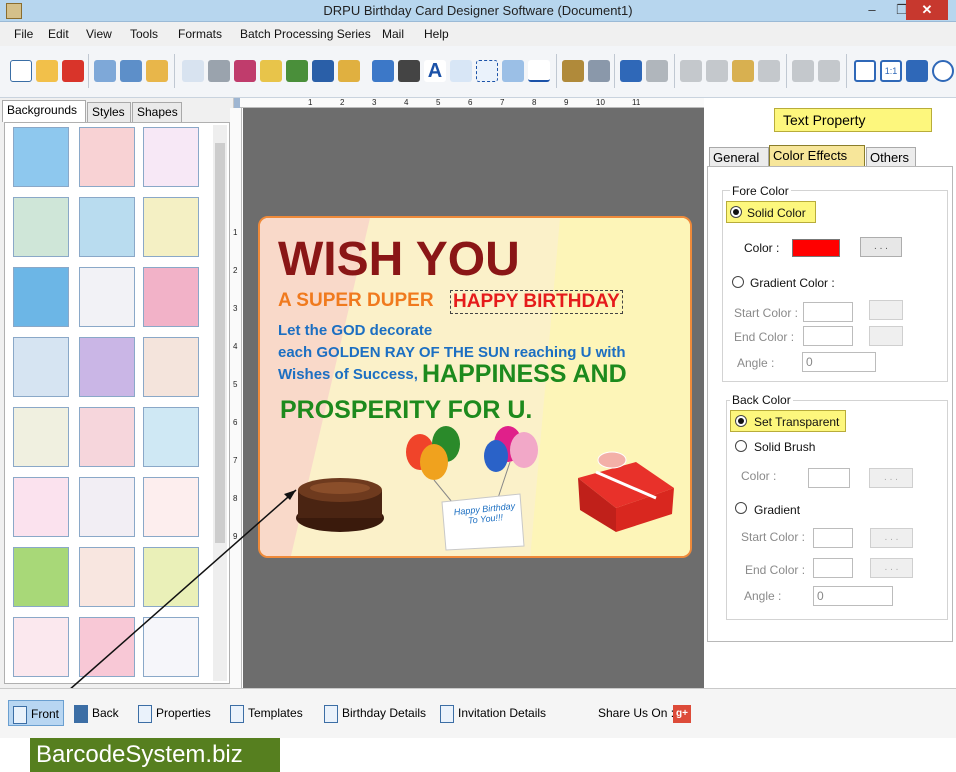  Describe the element at coordinates (743, 71) in the screenshot. I see `paste-icon` at that location.